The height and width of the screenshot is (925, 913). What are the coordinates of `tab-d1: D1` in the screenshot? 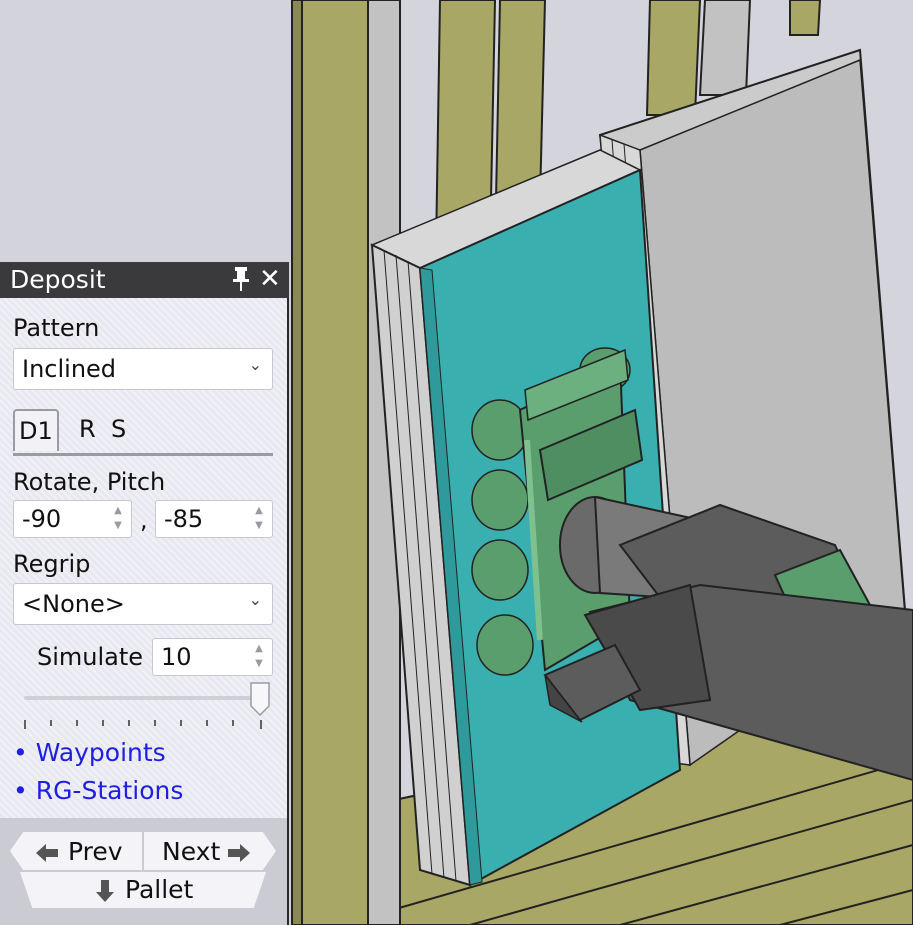 It's located at (36, 430).